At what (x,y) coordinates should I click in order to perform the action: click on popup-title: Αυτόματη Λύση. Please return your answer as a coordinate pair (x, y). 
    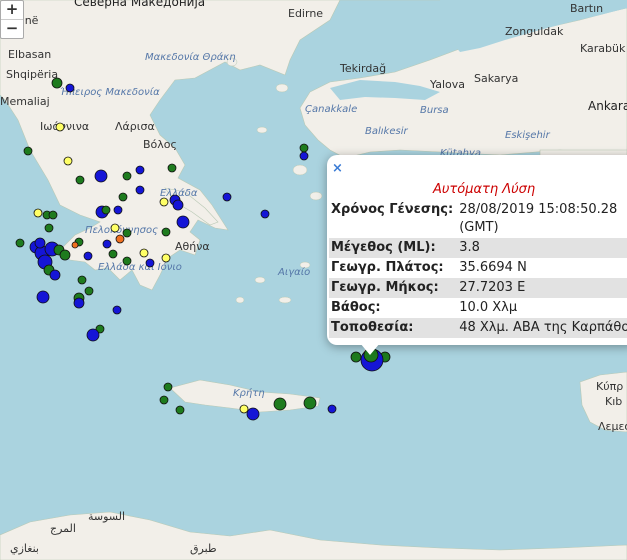
    Looking at the image, I should click on (484, 189).